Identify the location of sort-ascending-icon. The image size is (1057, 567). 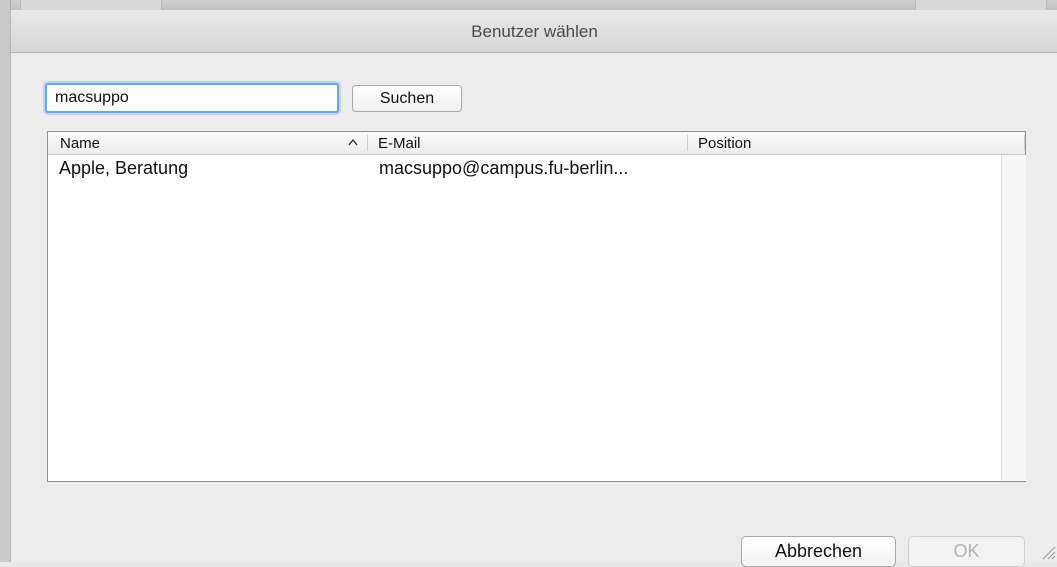
(353, 142).